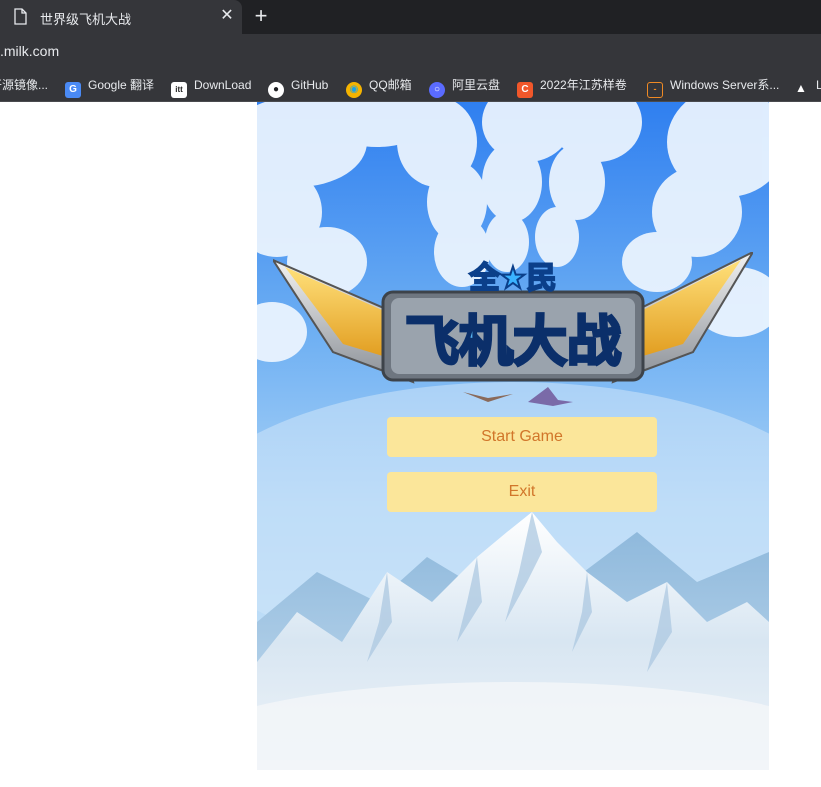  Describe the element at coordinates (20, 16) in the screenshot. I see `document-icon` at that location.